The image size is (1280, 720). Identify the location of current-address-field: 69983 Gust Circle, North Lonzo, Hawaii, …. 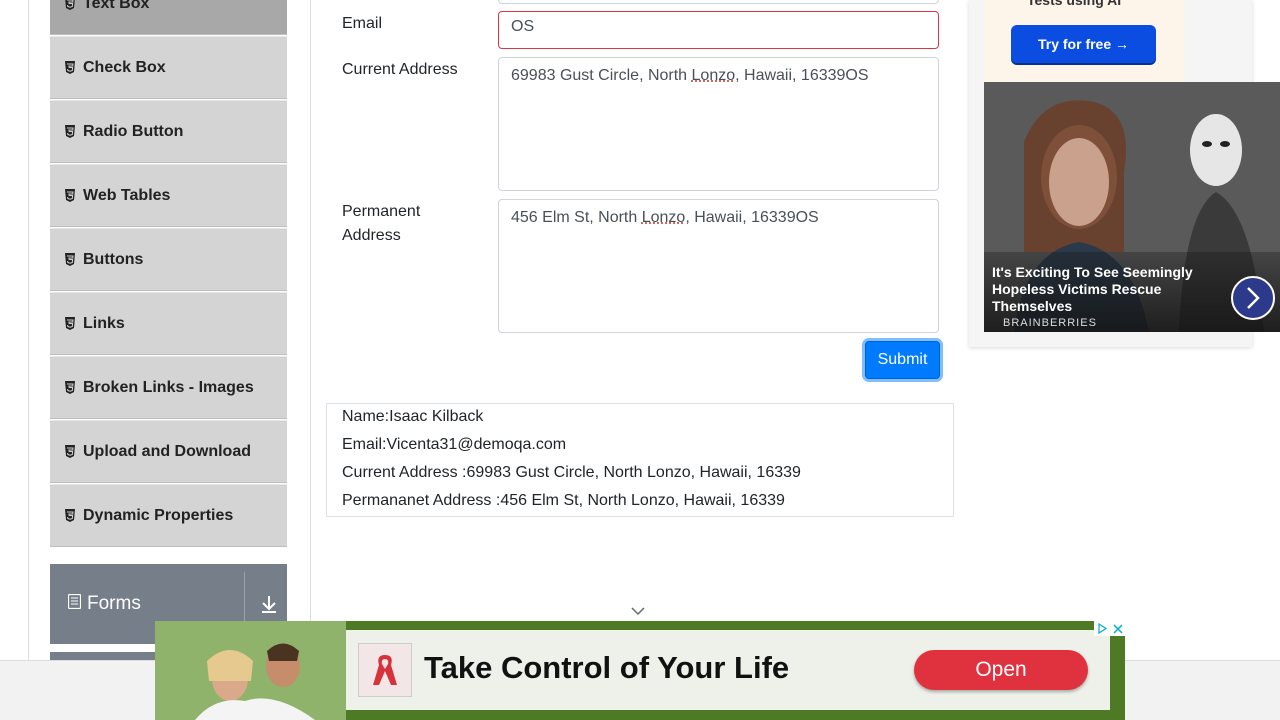
(718, 124).